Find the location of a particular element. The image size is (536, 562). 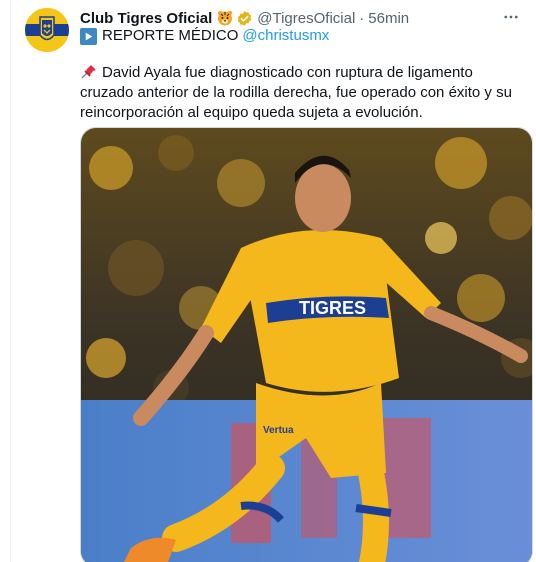

report-line: REPORTE MÉDICO @christusmx is located at coordinates (204, 36).